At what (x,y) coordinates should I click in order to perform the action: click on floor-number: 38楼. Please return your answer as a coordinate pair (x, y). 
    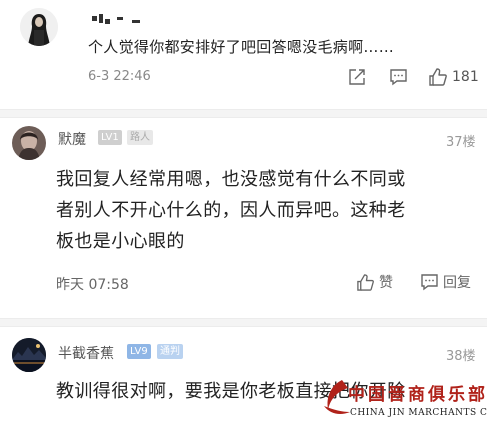
    Looking at the image, I should click on (461, 356).